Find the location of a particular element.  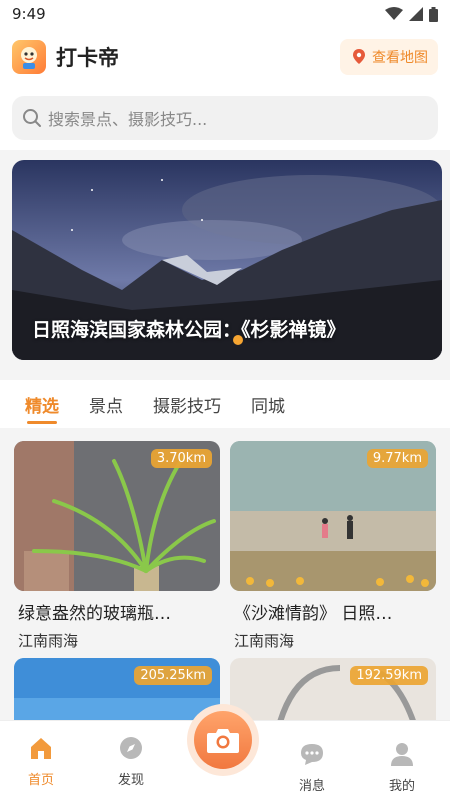

wifi-icon is located at coordinates (394, 13).